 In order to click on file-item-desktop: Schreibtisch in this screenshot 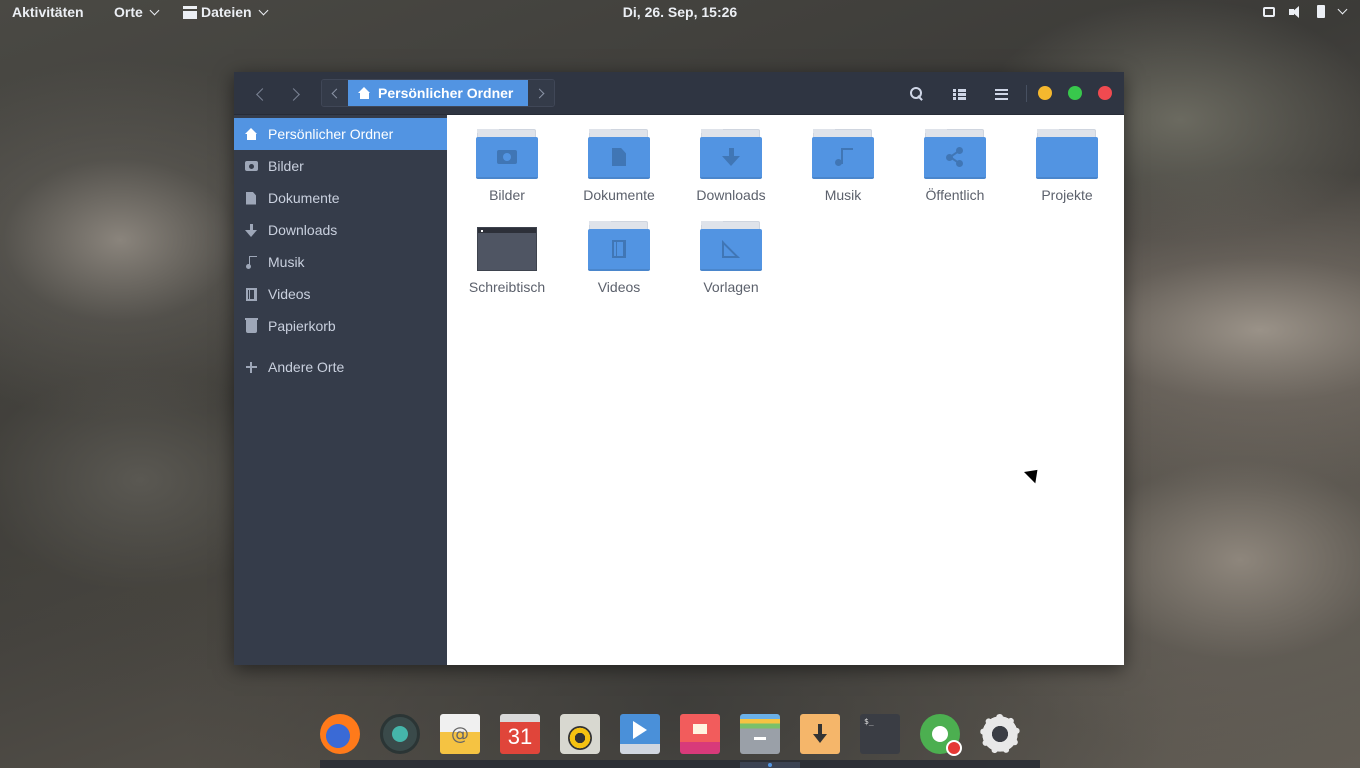, I will do `click(507, 252)`.